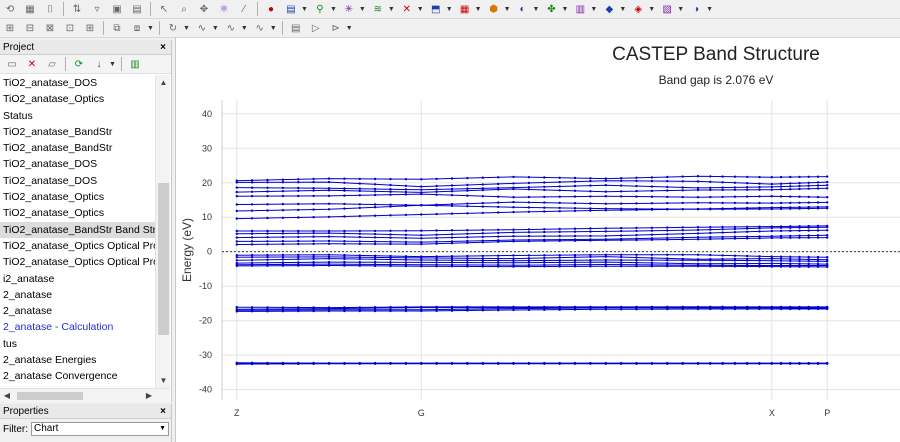 The height and width of the screenshot is (442, 900). I want to click on sort-az-icon: ↓, so click(99, 64).